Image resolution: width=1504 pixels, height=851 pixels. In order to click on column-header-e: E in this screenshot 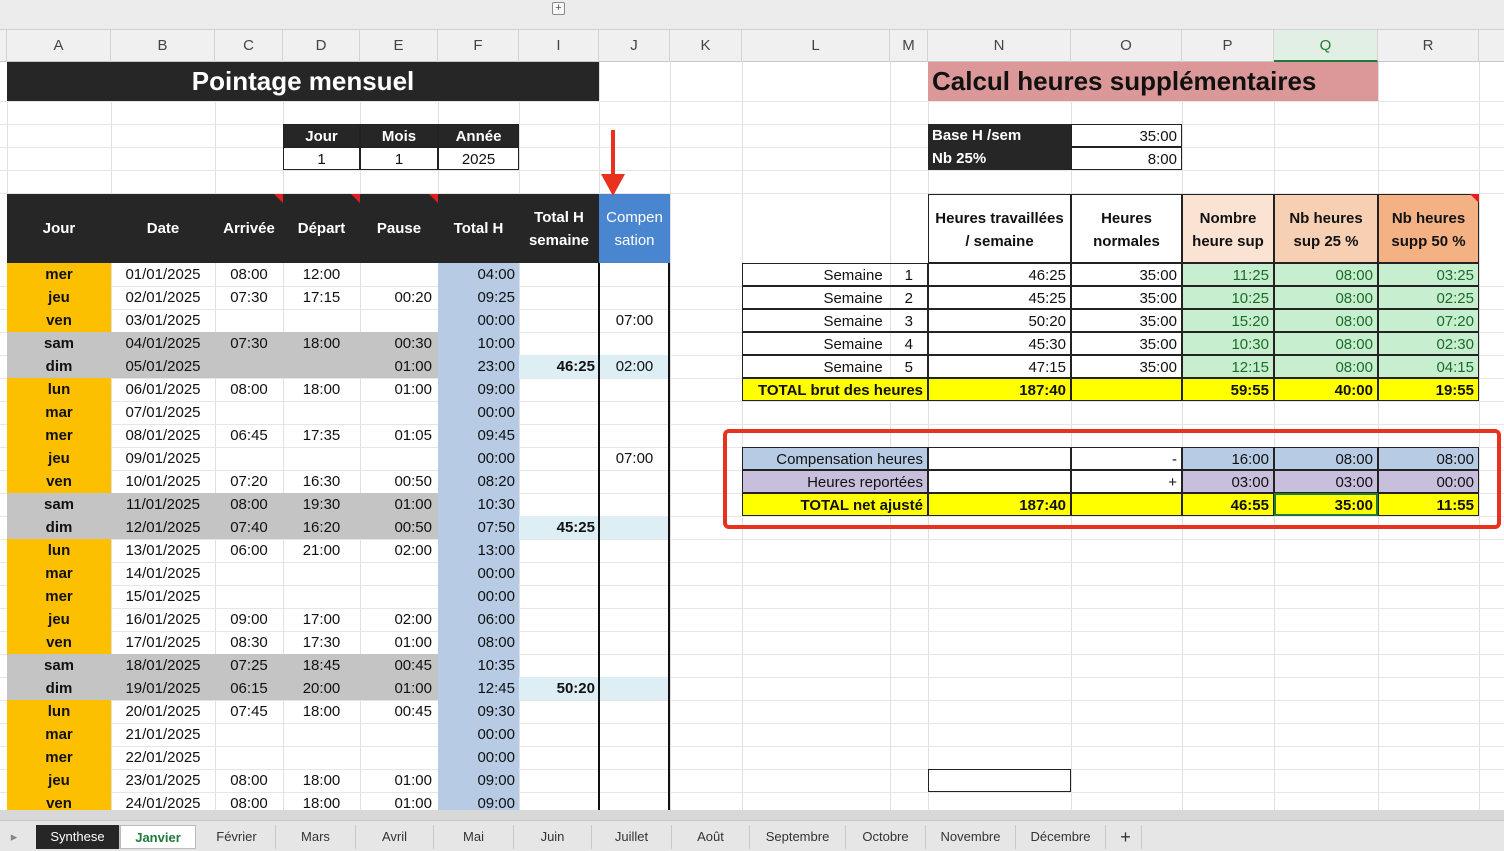, I will do `click(399, 46)`.